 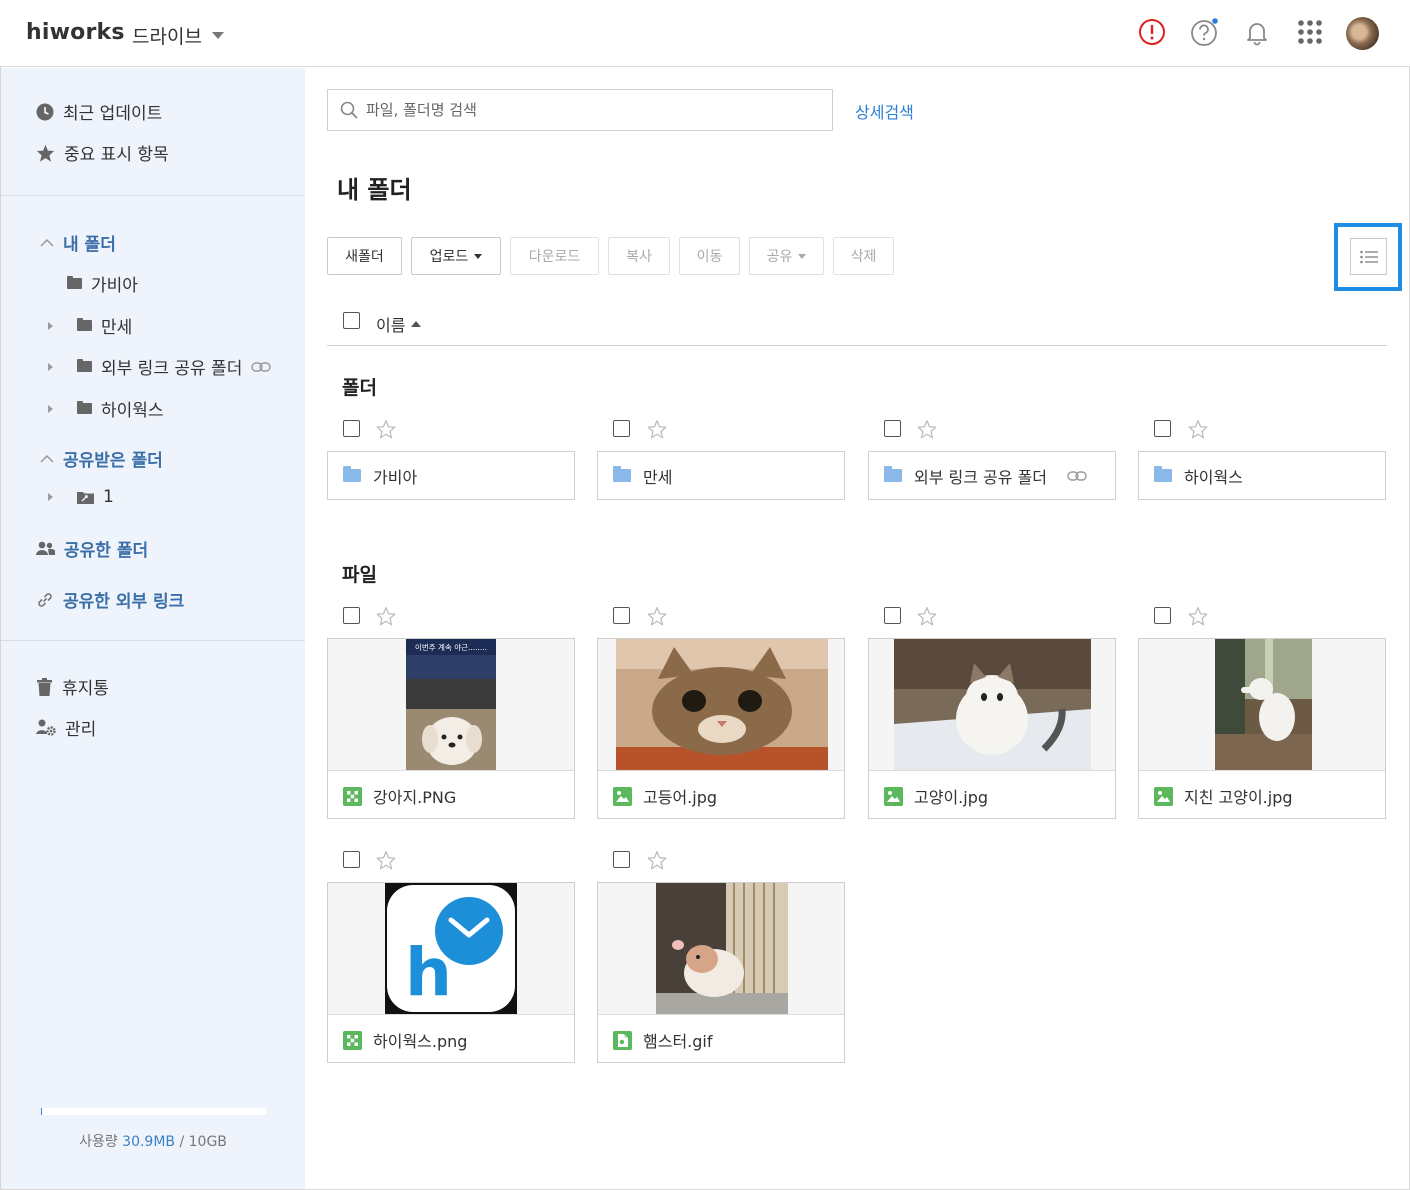 I want to click on download-button: 다운로드, so click(x=554, y=256).